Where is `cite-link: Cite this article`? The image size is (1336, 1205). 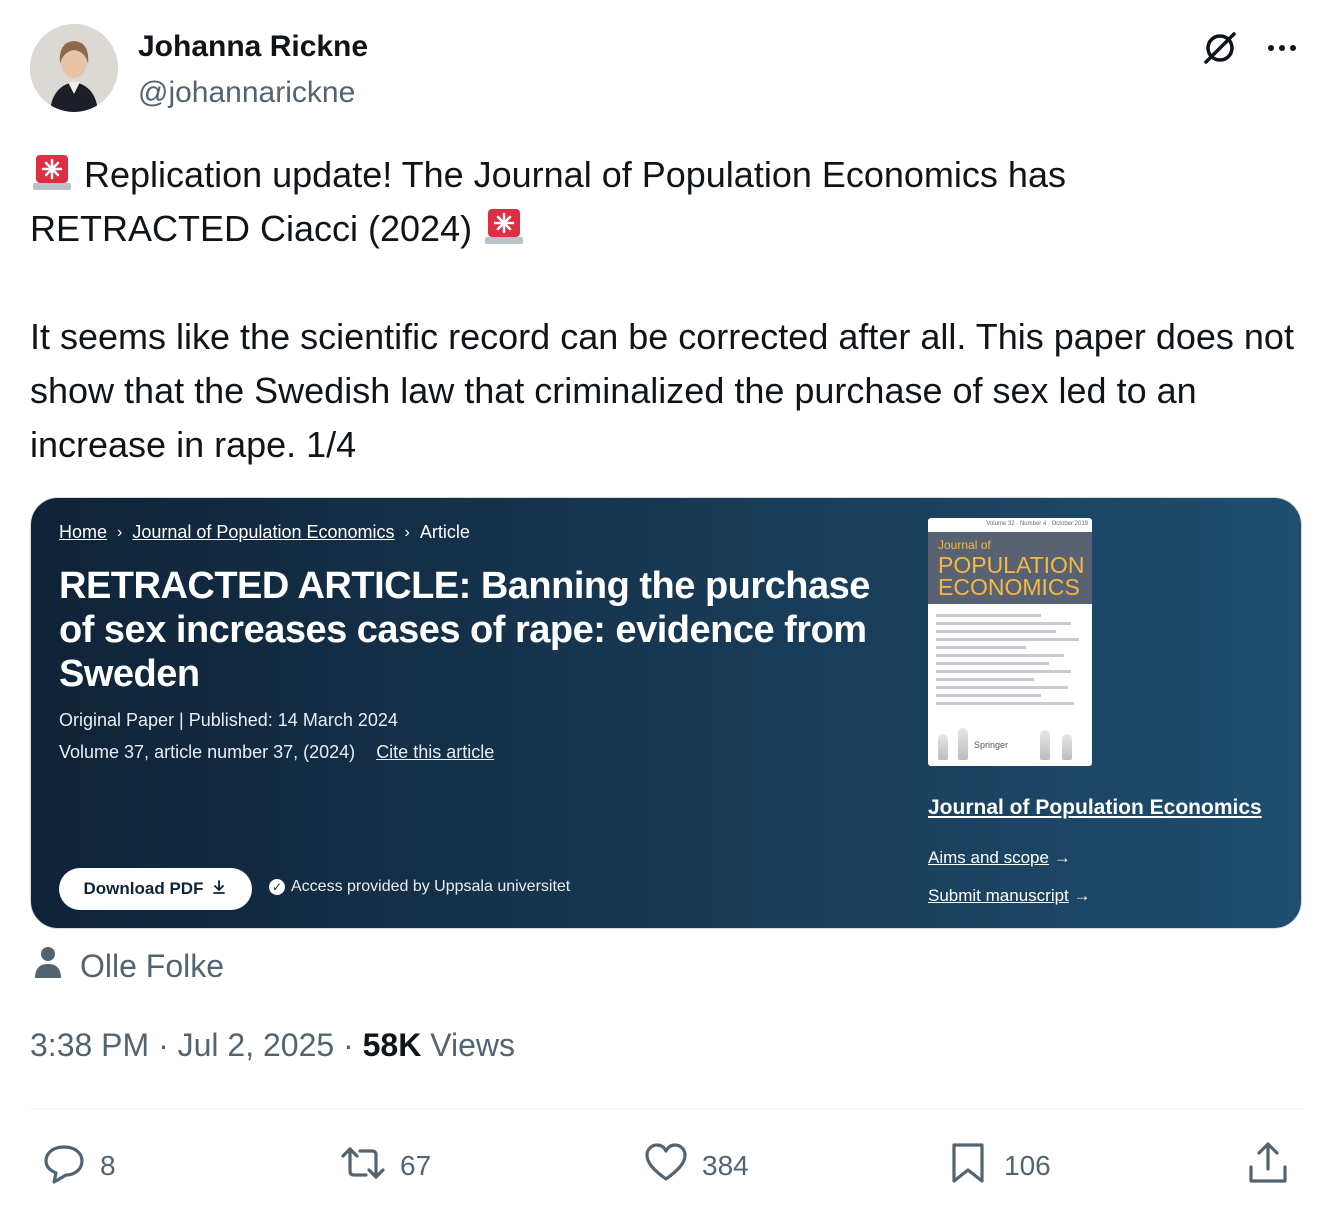
cite-link: Cite this article is located at coordinates (435, 752).